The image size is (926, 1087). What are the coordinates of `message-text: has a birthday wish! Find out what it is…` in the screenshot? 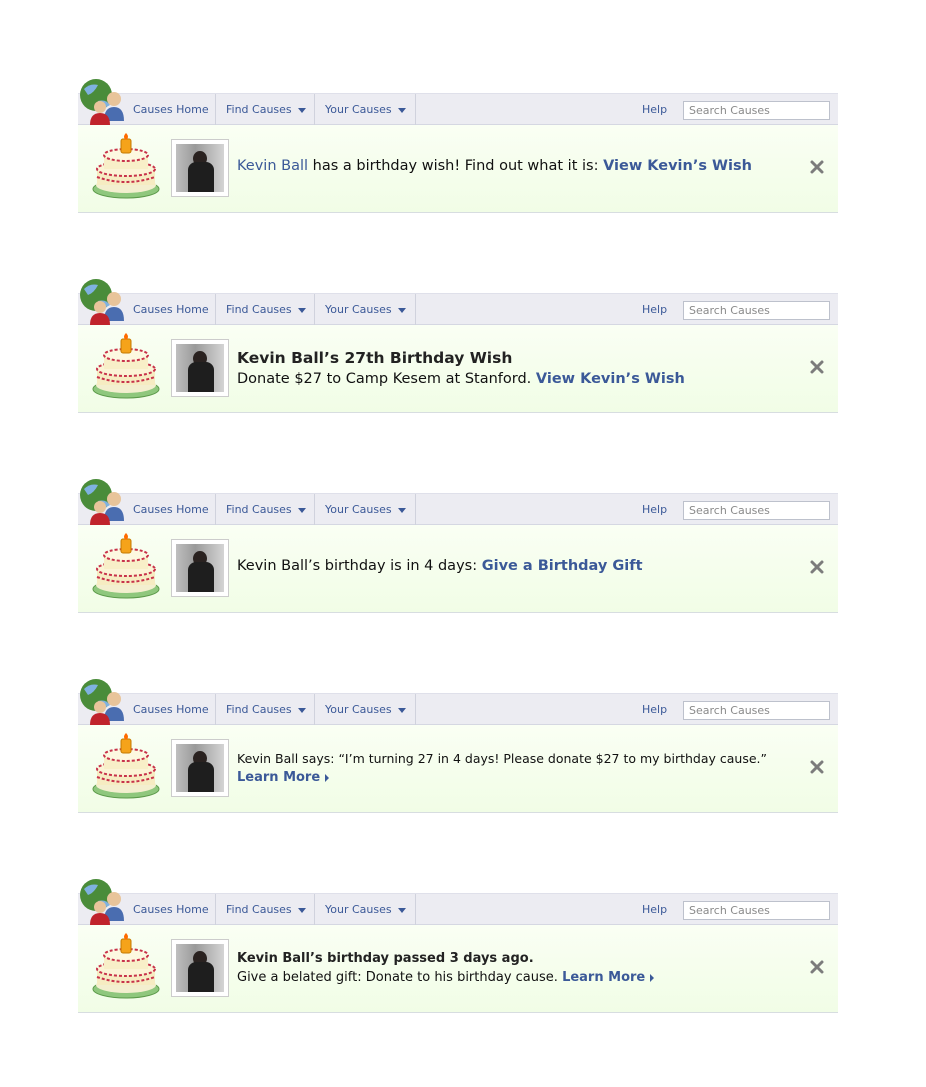 It's located at (456, 166).